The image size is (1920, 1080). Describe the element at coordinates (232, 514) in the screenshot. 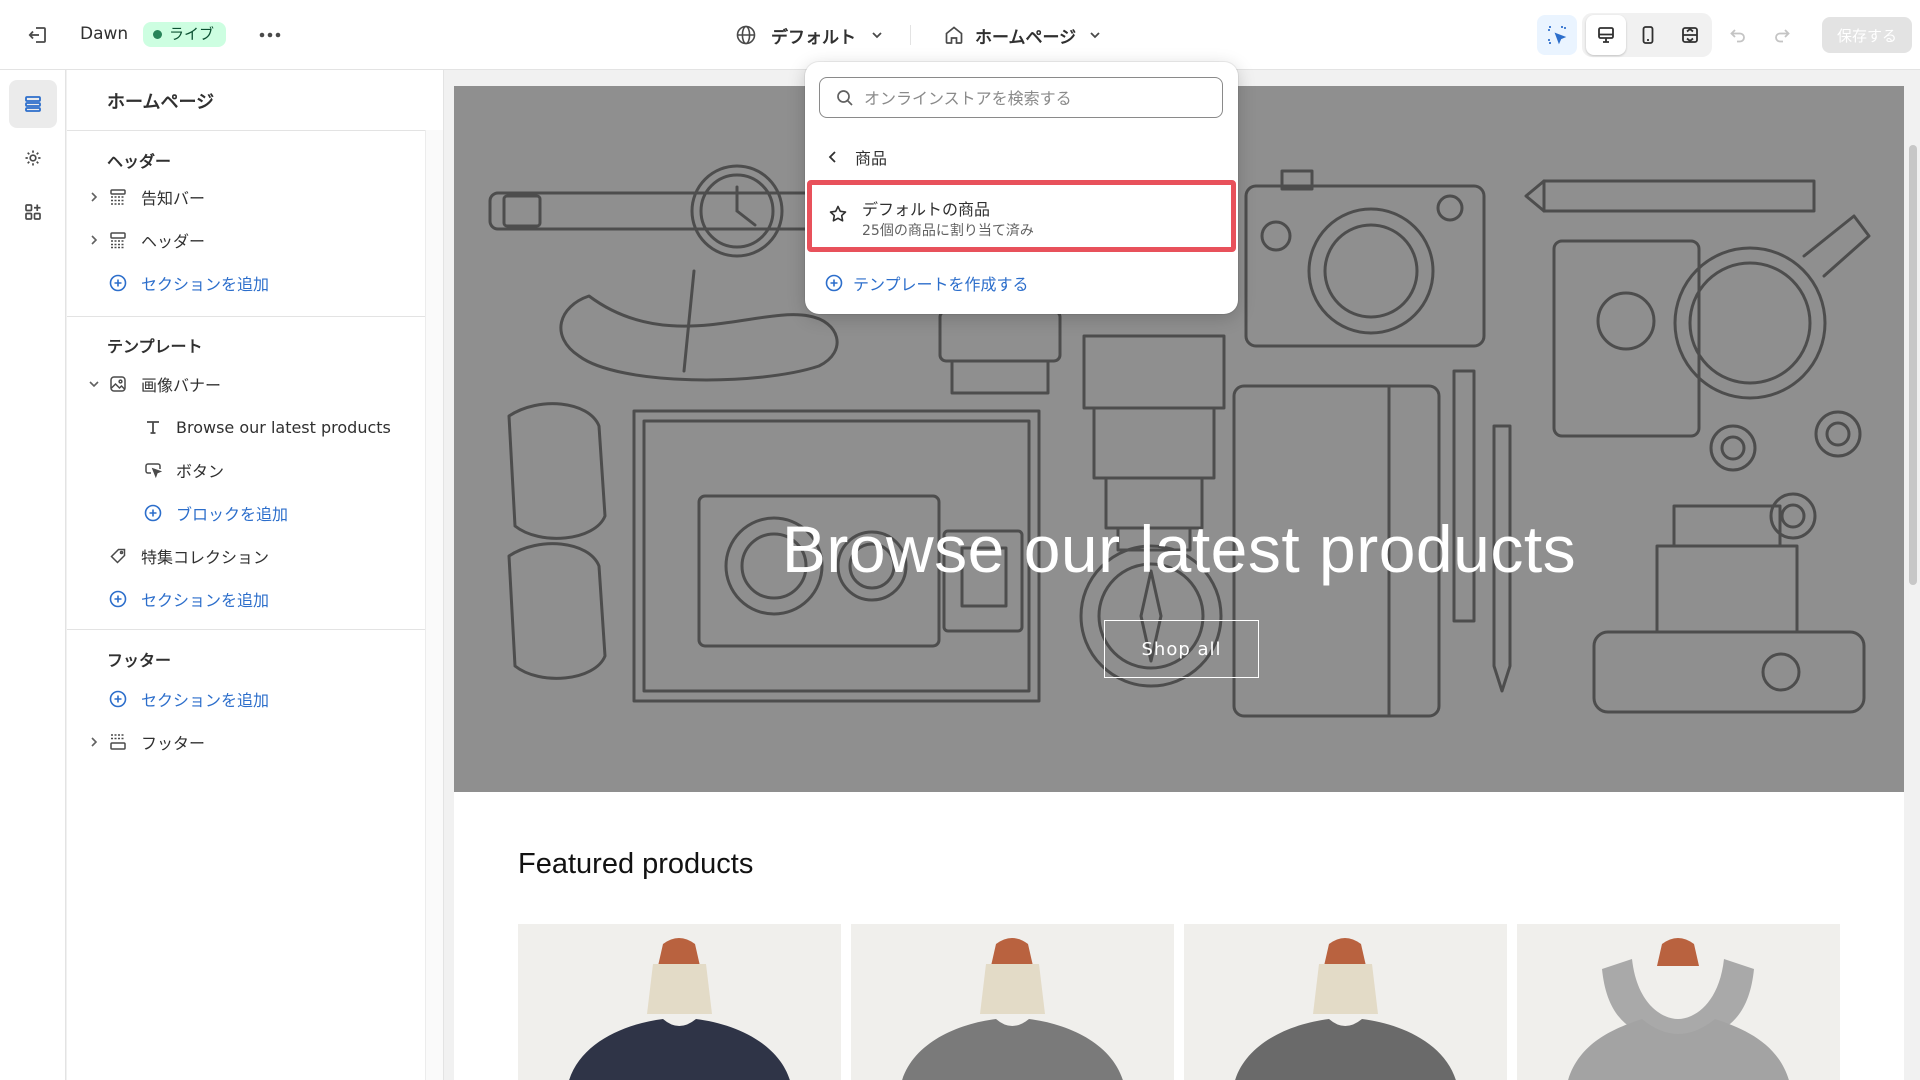

I see `add-block-label: ブロックを追加` at that location.